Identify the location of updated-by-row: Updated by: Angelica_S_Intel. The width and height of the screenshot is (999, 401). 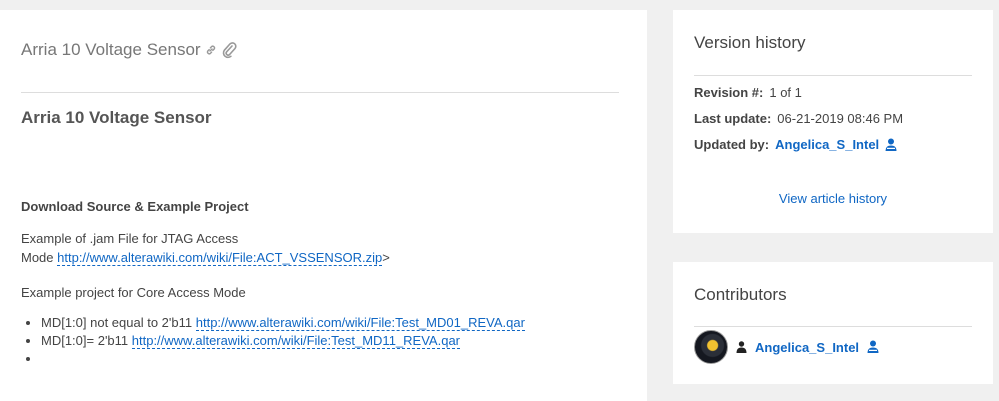
(795, 144).